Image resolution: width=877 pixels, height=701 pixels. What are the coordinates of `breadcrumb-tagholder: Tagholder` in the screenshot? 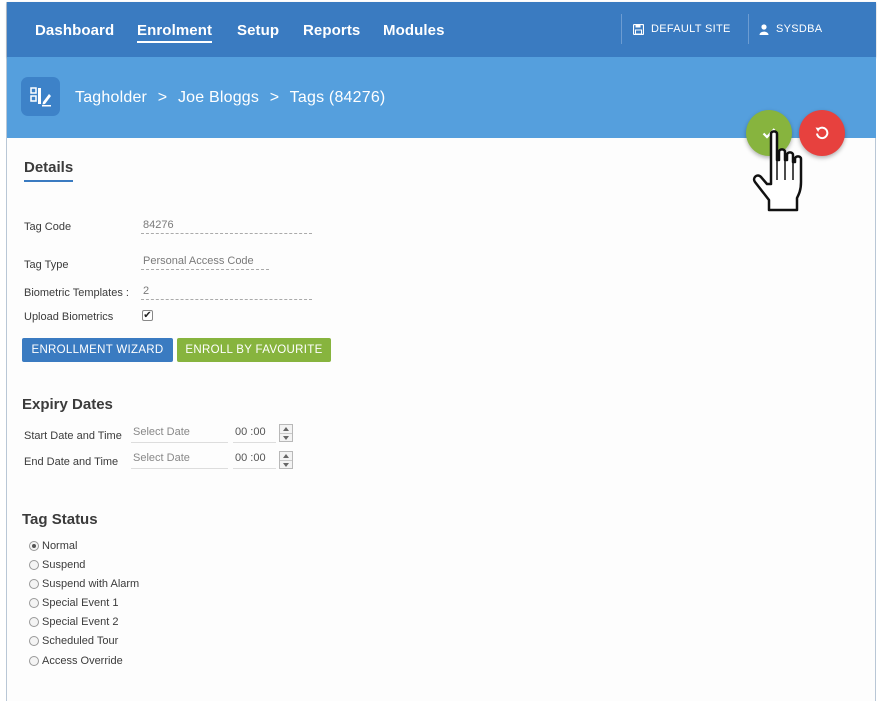 It's located at (111, 97).